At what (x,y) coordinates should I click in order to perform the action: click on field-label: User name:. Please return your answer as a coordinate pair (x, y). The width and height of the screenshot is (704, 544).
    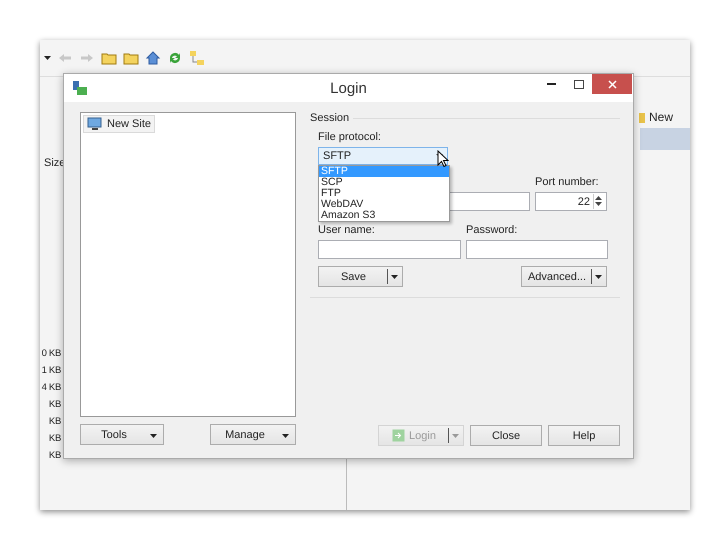
    Looking at the image, I should click on (347, 230).